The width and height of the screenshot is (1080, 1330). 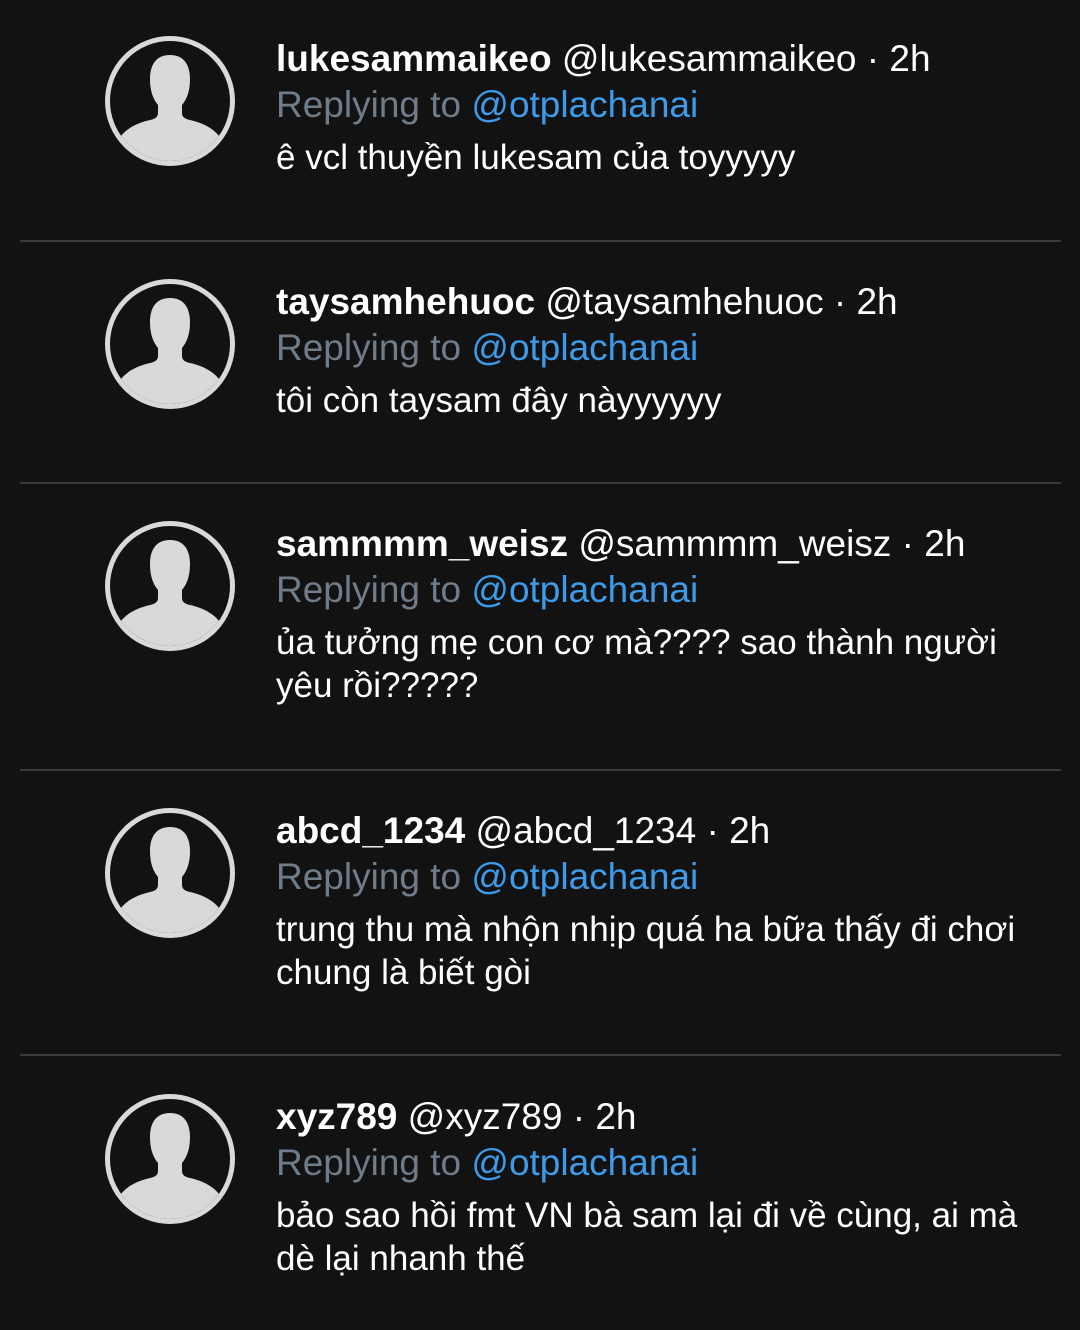 What do you see at coordinates (485, 1116) in the screenshot?
I see `user-handle: @xyz789` at bounding box center [485, 1116].